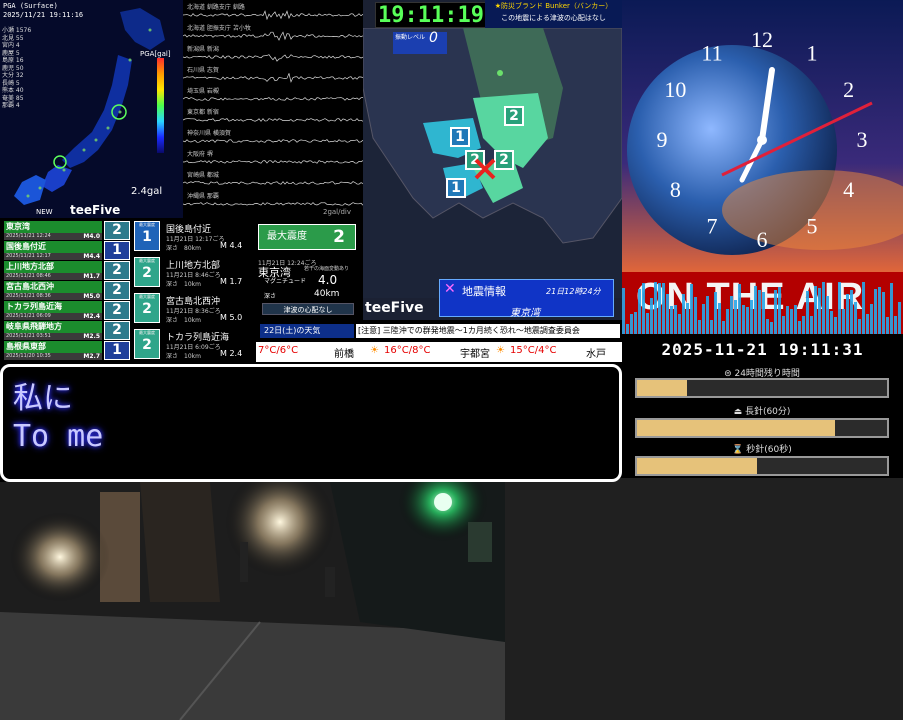  What do you see at coordinates (767, 412) in the screenshot?
I see `bar-label-minute-text: 長針(60分)` at bounding box center [767, 412].